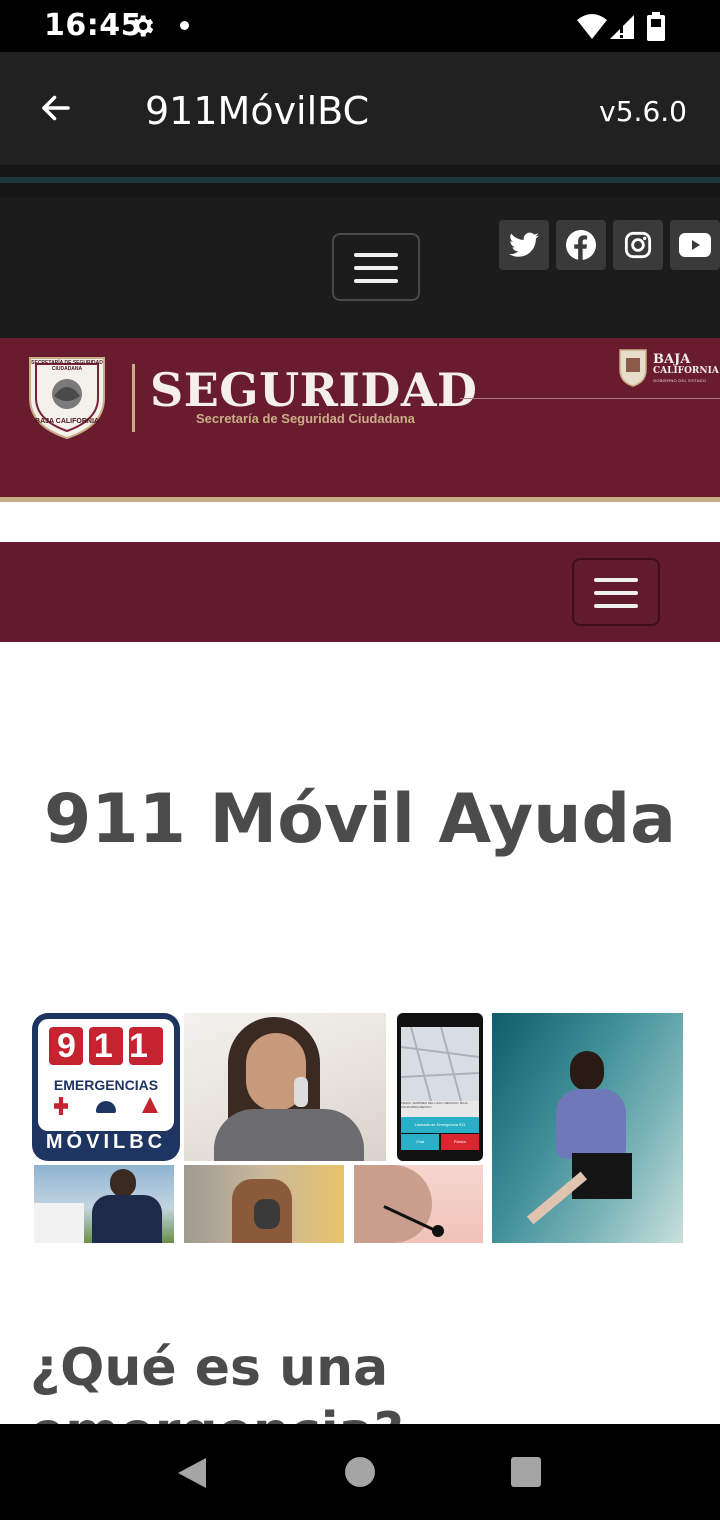  I want to click on settings-gear-icon, so click(143, 26).